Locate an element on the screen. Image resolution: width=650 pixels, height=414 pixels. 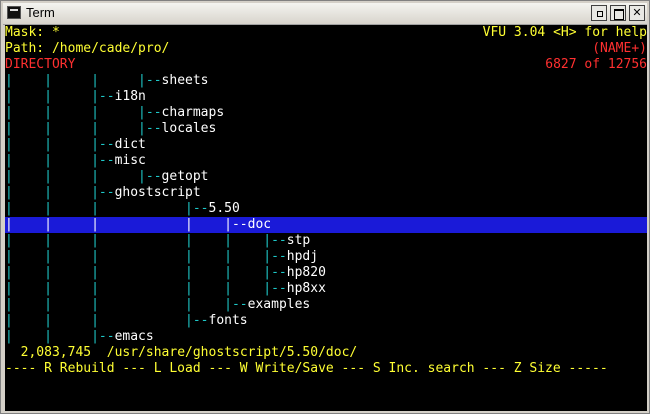
close-button: ✕ is located at coordinates (637, 13).